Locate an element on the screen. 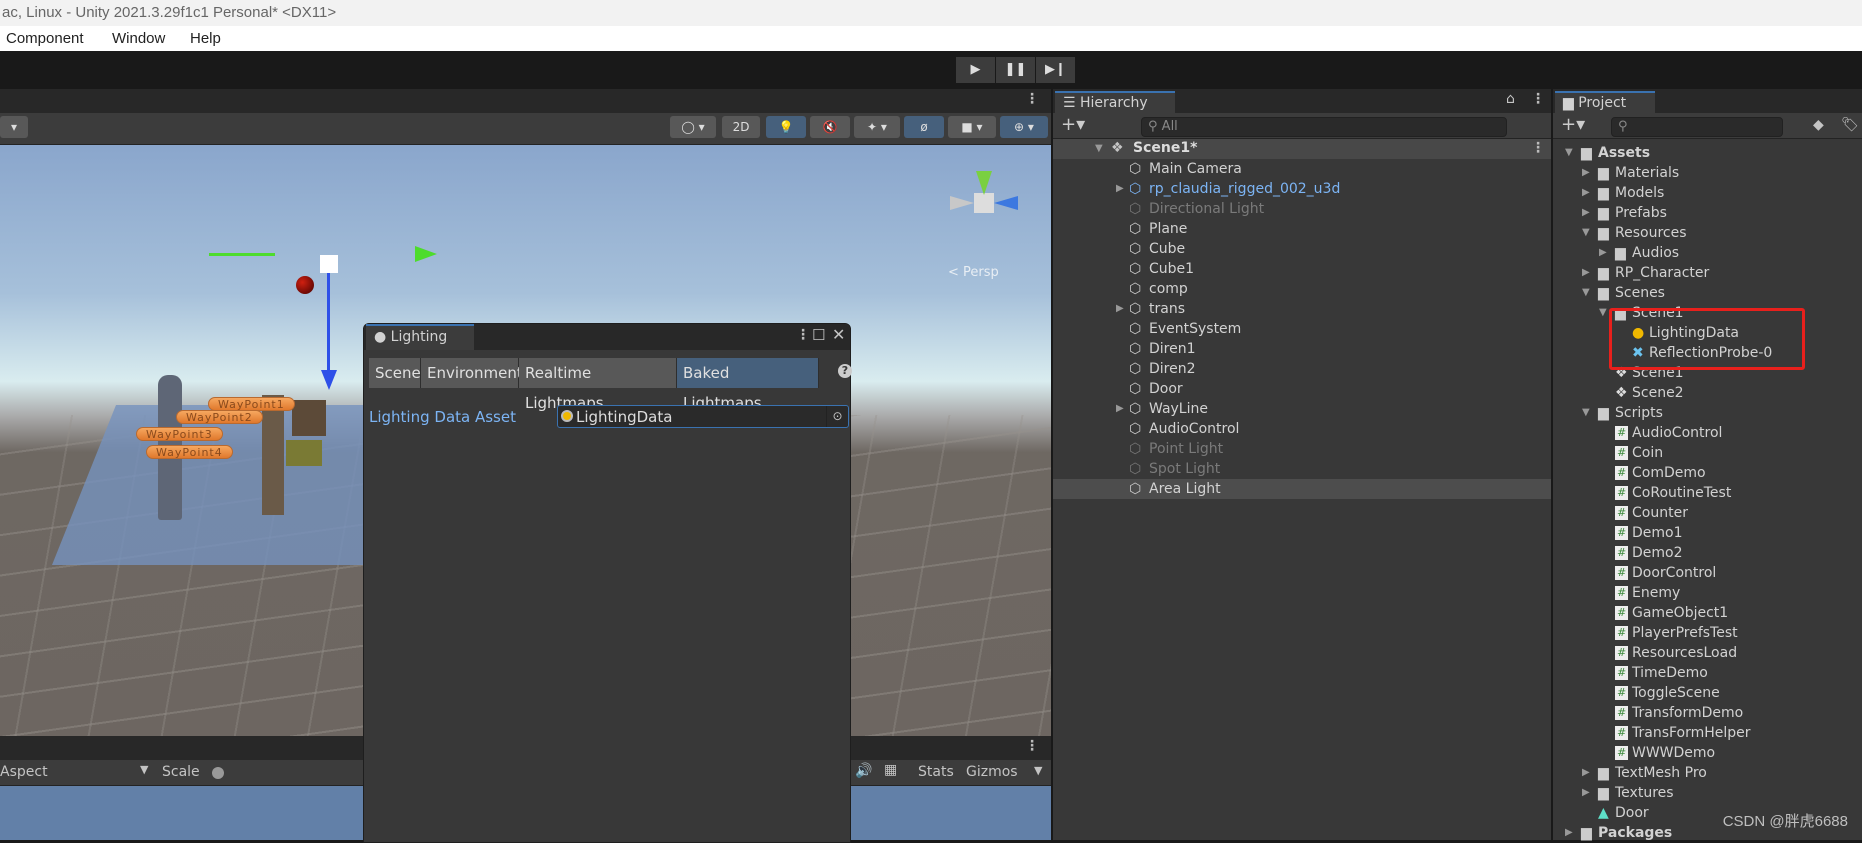 This screenshot has height=843, width=1862. hierarchy-item: ⬡ AudioControl is located at coordinates (1302, 429).